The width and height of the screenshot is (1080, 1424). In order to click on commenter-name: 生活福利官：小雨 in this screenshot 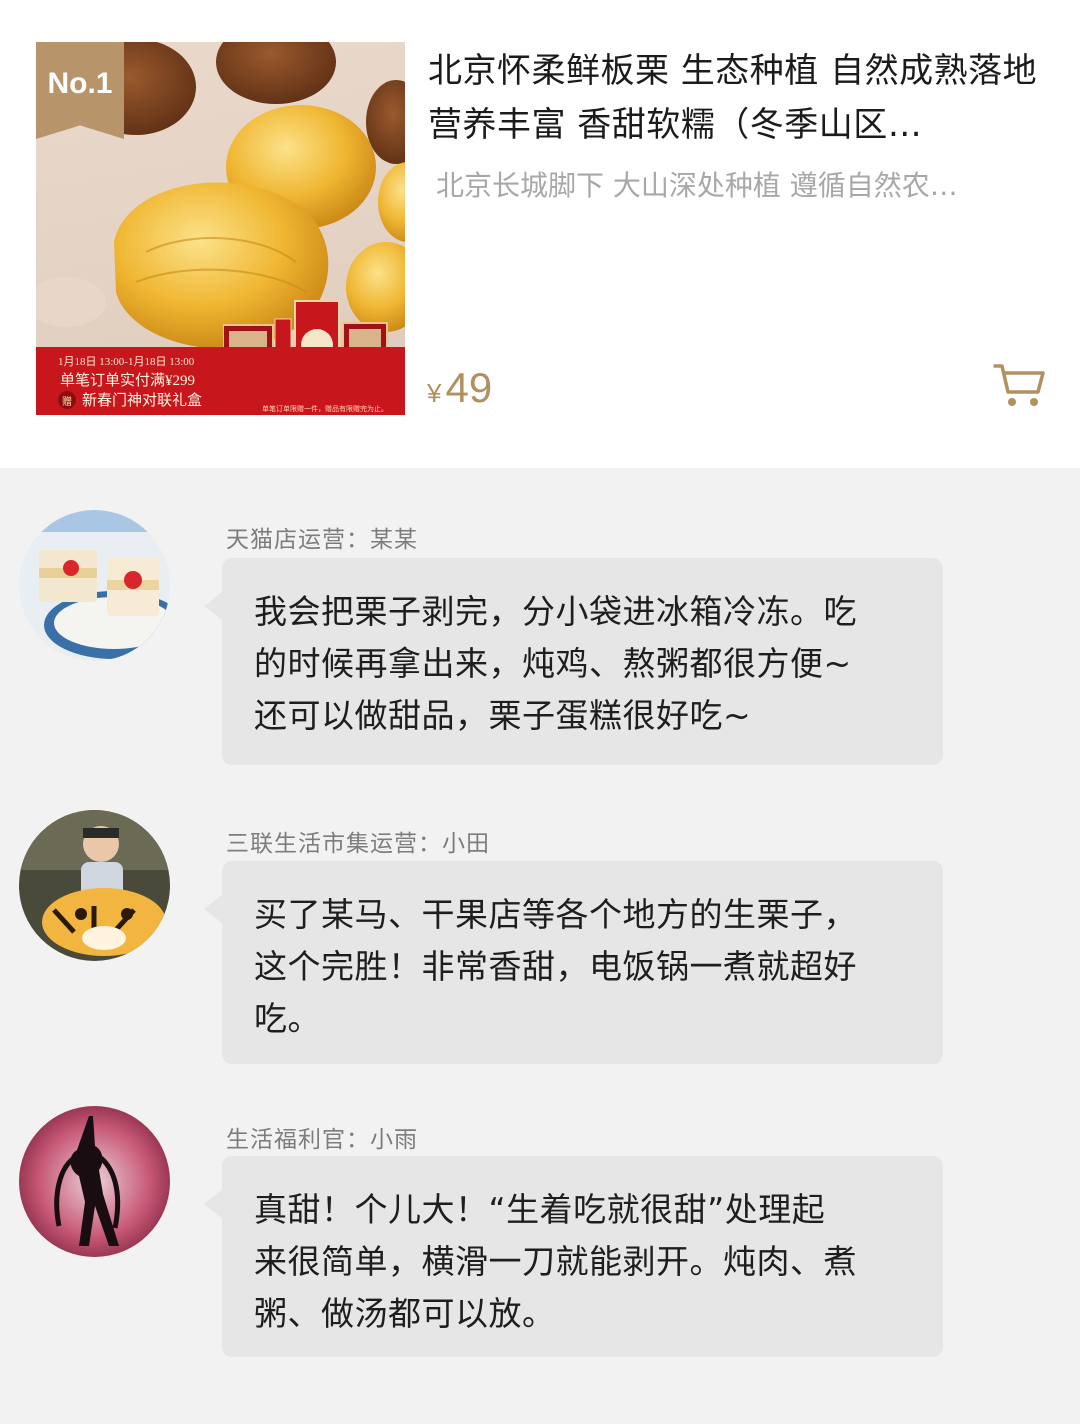, I will do `click(322, 1140)`.